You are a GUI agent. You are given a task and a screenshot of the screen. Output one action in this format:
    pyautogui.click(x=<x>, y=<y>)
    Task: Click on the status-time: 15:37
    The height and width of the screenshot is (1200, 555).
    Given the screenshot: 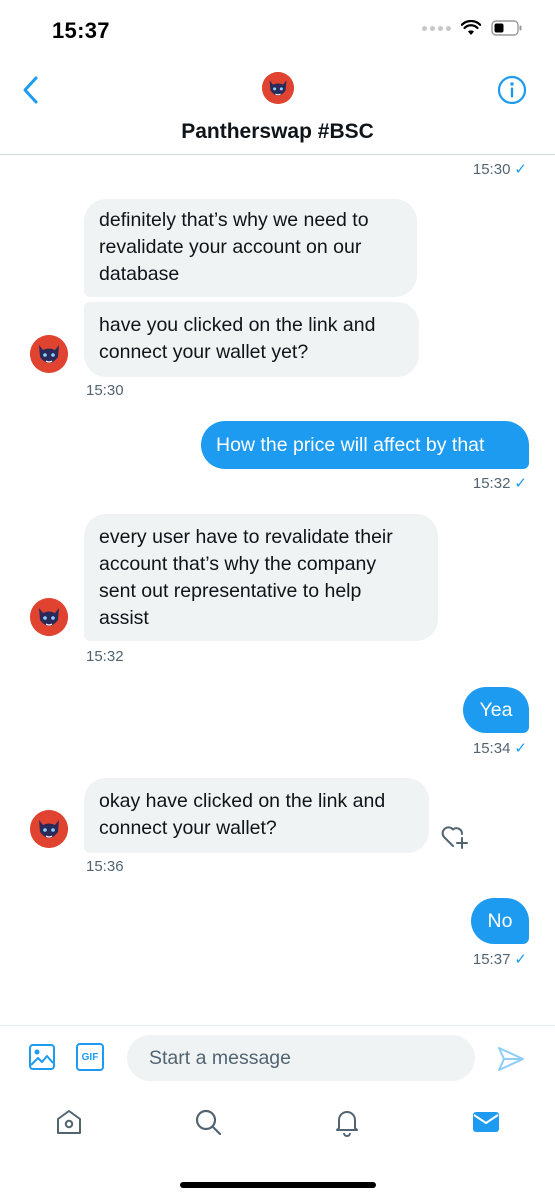 What is the action you would take?
    pyautogui.click(x=81, y=30)
    